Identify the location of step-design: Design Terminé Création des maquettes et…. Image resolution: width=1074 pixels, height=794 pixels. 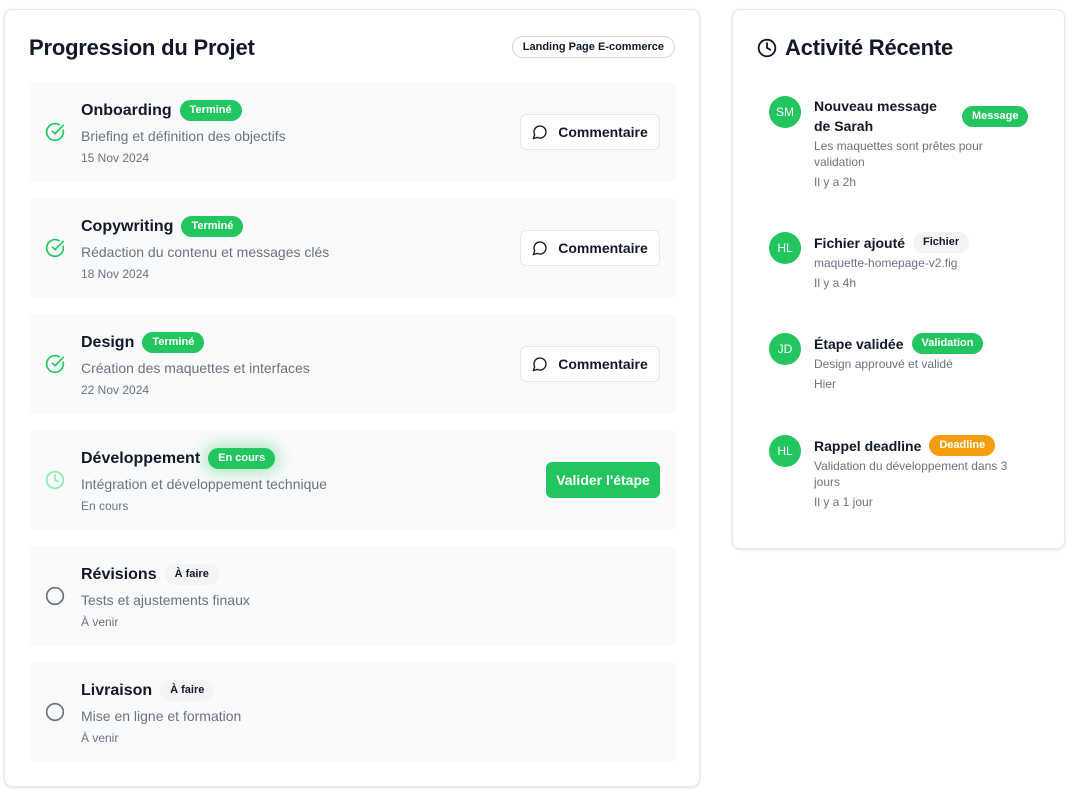
(352, 364).